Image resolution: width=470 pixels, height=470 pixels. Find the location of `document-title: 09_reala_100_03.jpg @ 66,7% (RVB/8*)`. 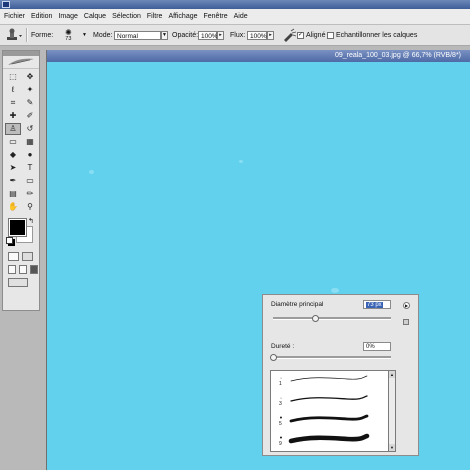

document-title: 09_reala_100_03.jpg @ 66,7% (RVB/8*) is located at coordinates (258, 56).